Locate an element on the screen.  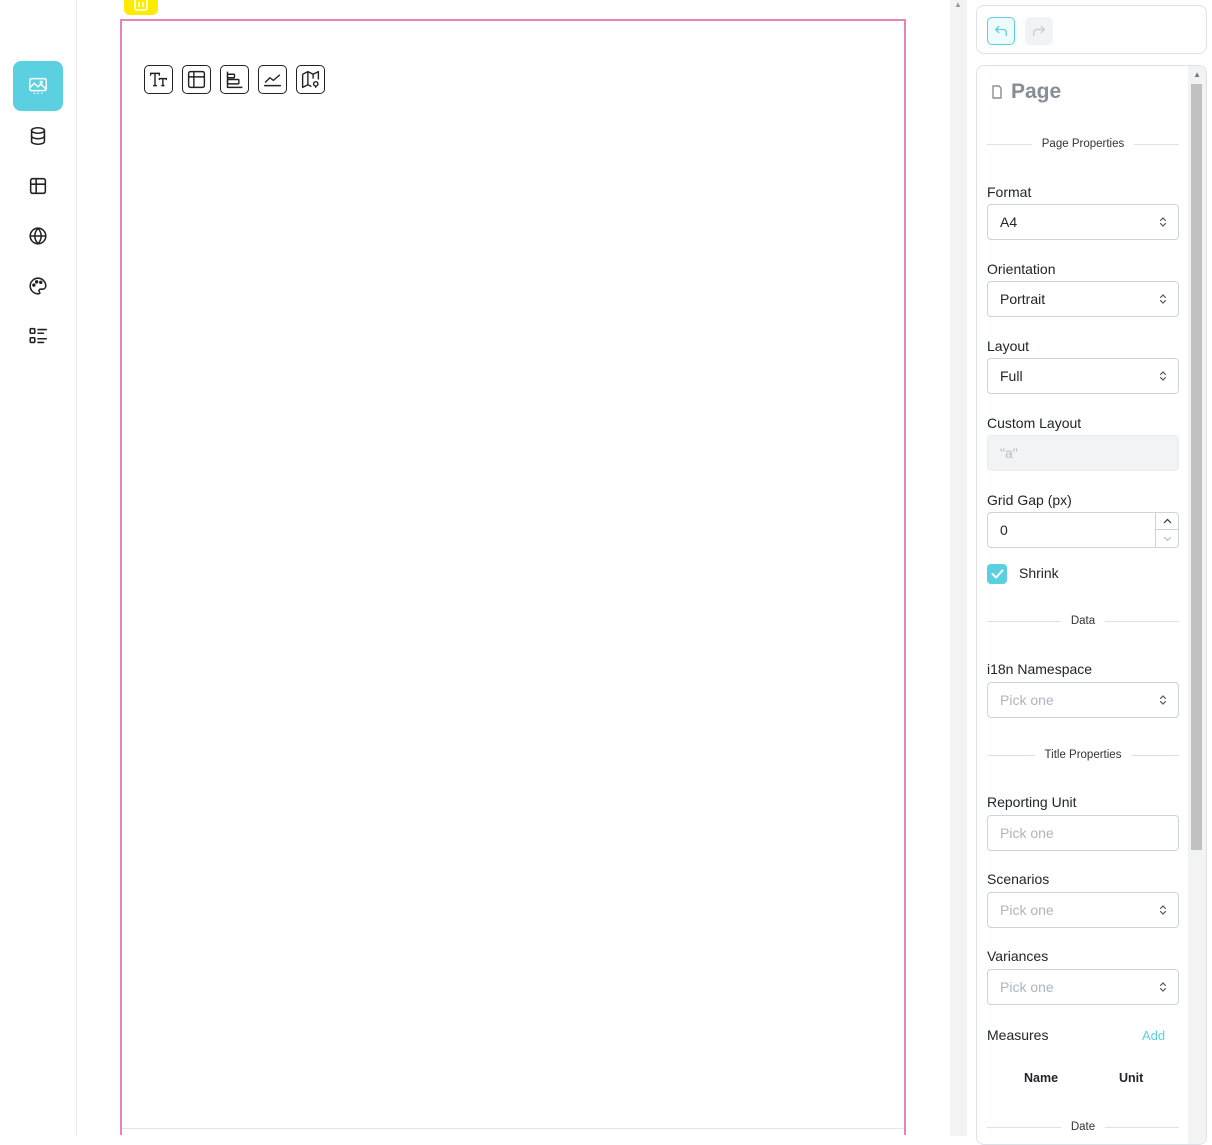
palette-icon is located at coordinates (38, 286).